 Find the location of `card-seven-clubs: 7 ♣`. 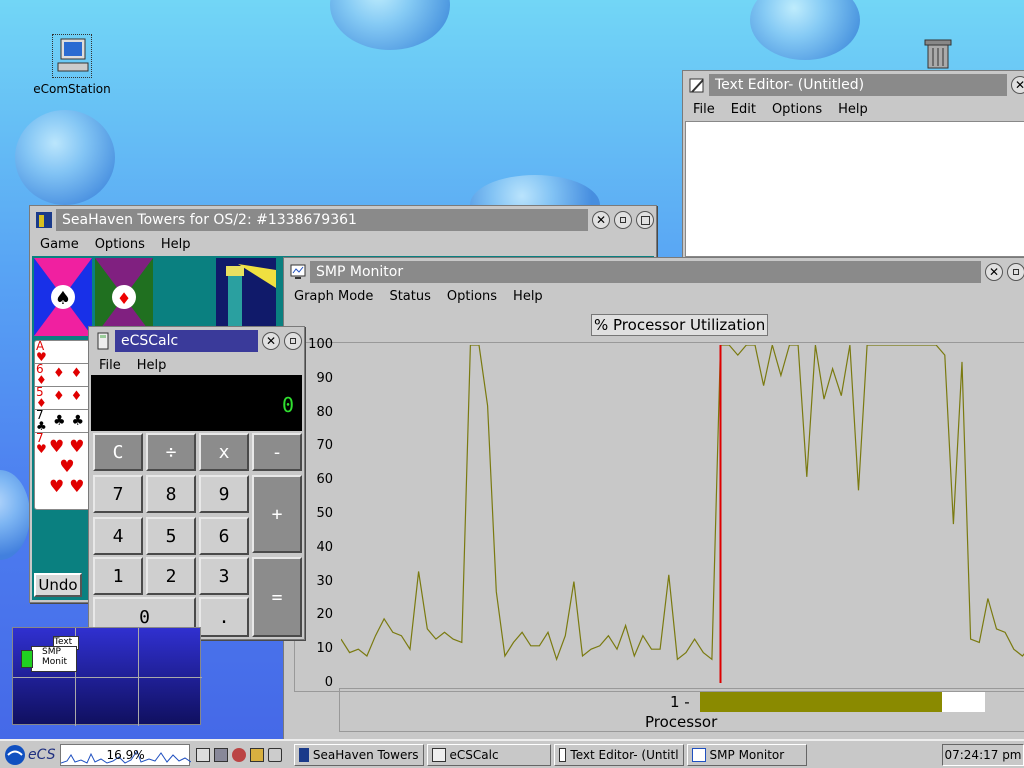

card-seven-clubs: 7 ♣ is located at coordinates (41, 420).